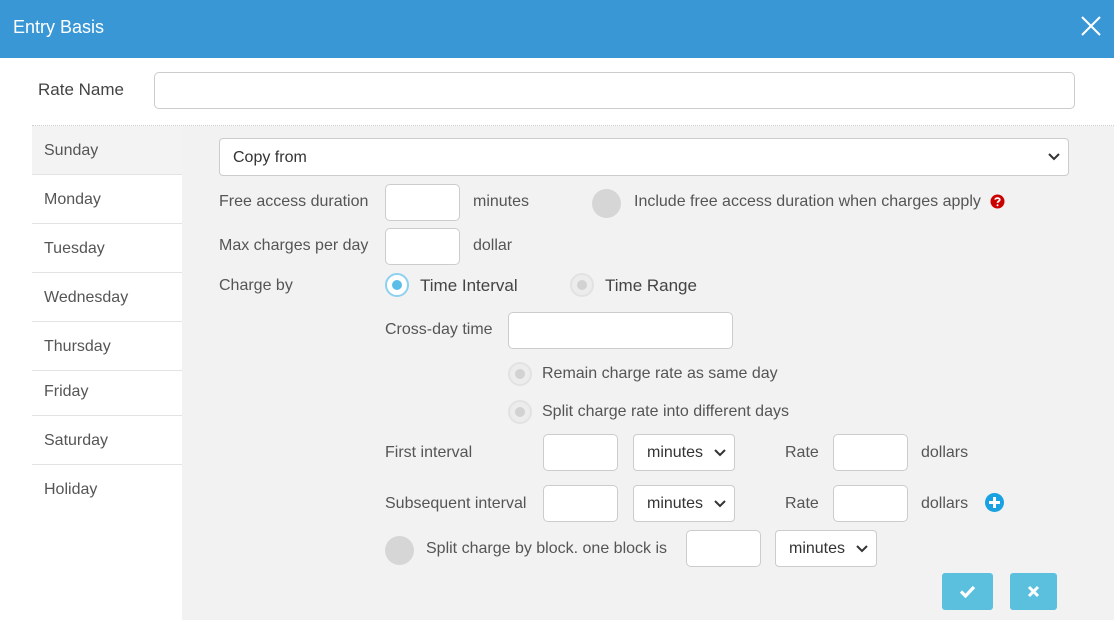 This screenshot has width=1114, height=620. Describe the element at coordinates (997, 201) in the screenshot. I see `help-icon` at that location.